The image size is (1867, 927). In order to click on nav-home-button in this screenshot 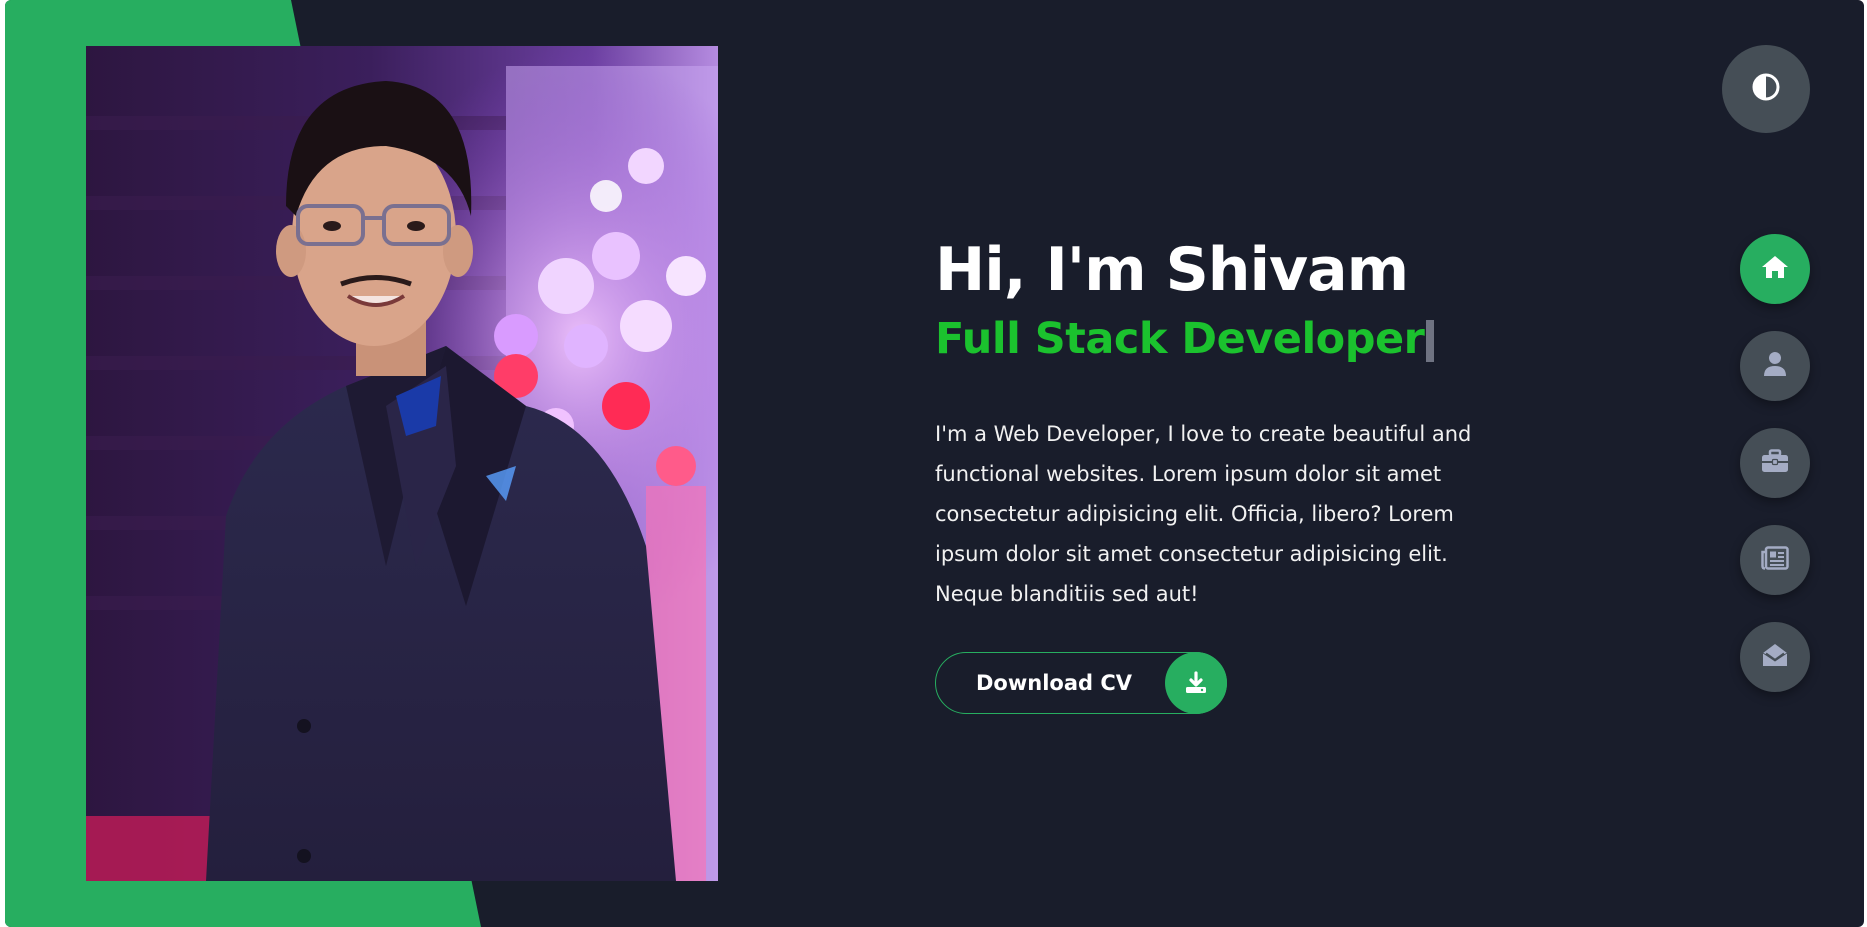, I will do `click(1775, 269)`.